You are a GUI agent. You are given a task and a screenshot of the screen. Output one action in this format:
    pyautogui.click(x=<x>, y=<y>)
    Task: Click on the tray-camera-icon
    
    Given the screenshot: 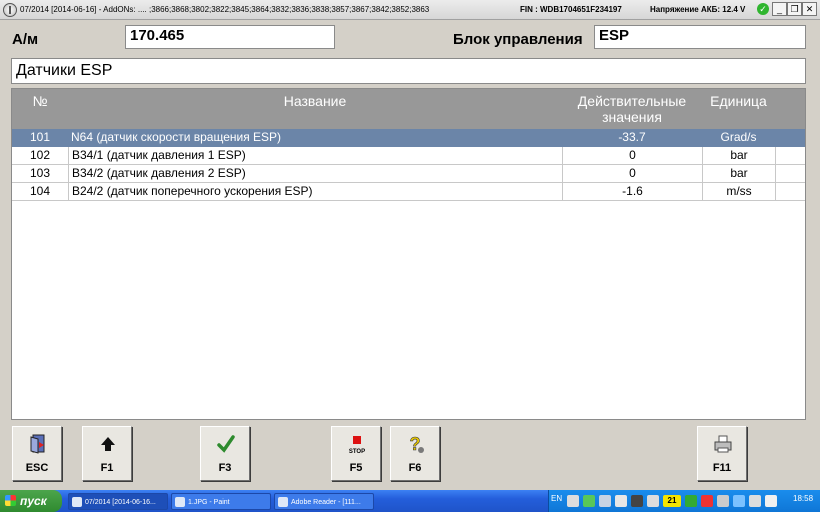 What is the action you would take?
    pyautogui.click(x=637, y=501)
    